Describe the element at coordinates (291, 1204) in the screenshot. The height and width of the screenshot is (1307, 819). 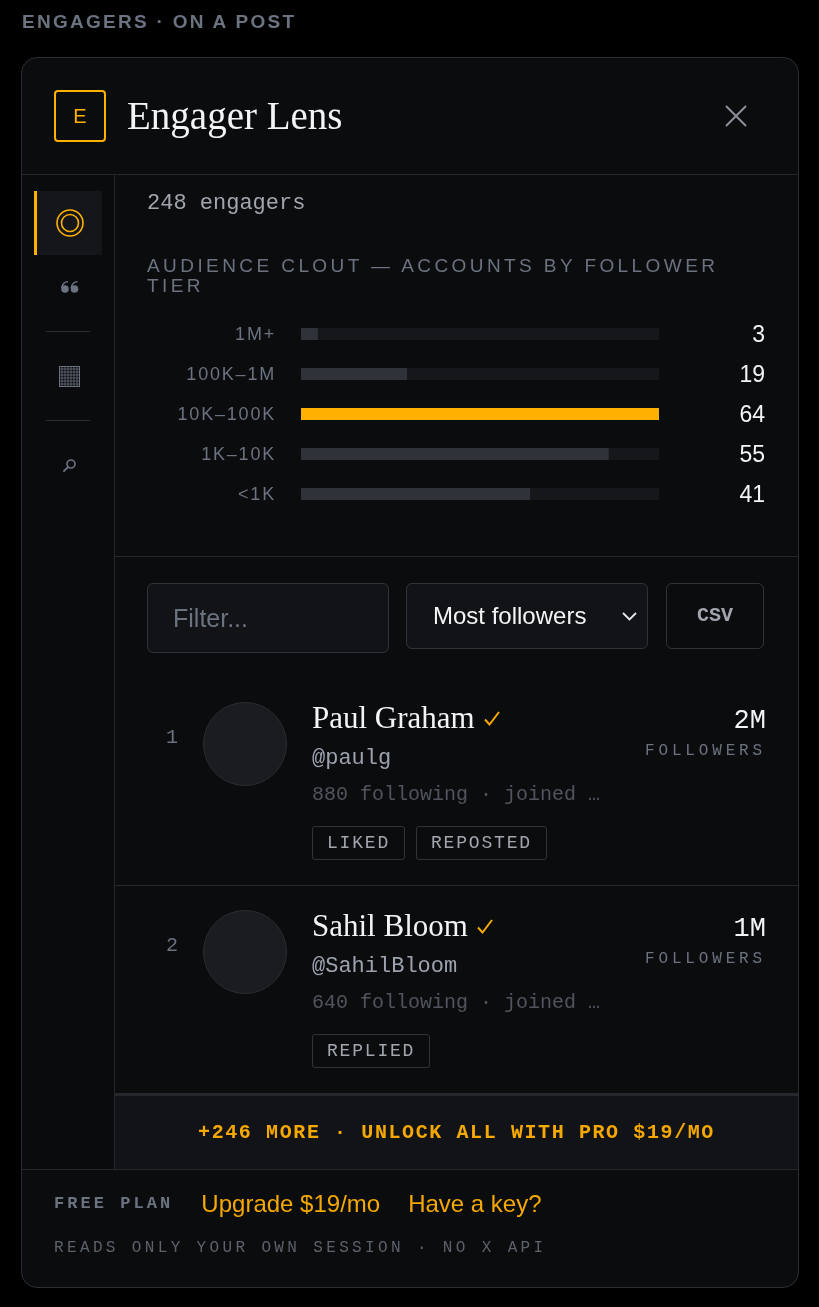
I see `footer-link: Upgrade $19/mo` at that location.